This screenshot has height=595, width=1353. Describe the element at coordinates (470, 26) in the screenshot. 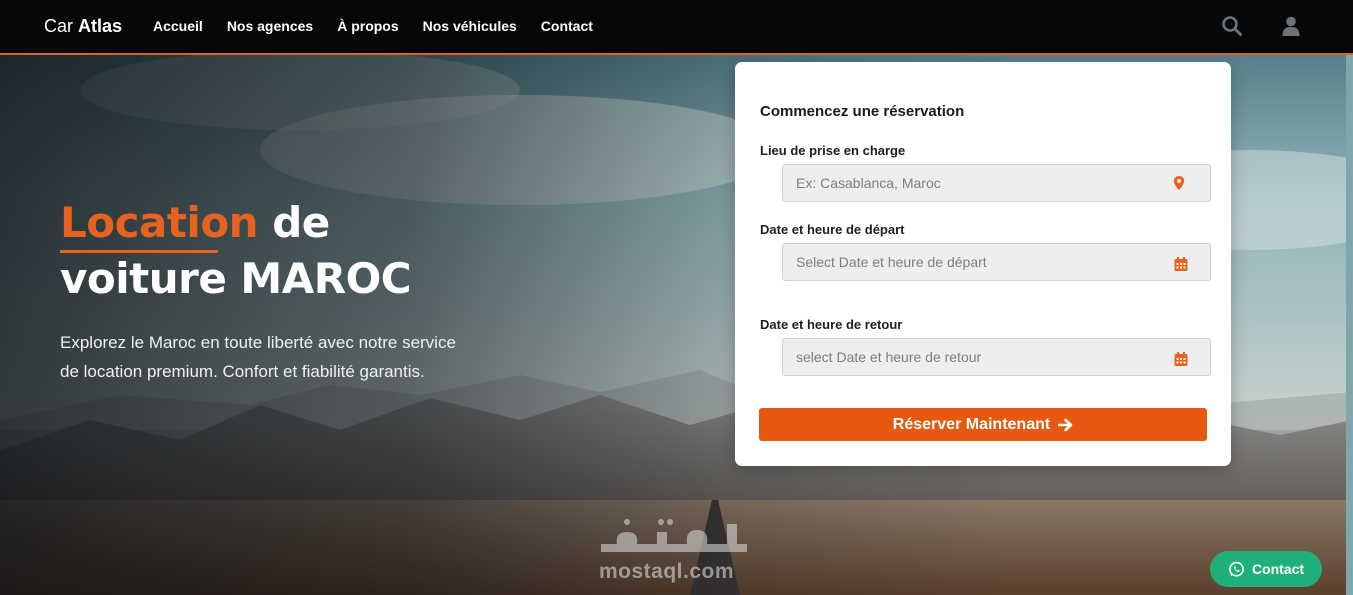

I see `nav-link-vehicules: Nos véhicules` at that location.